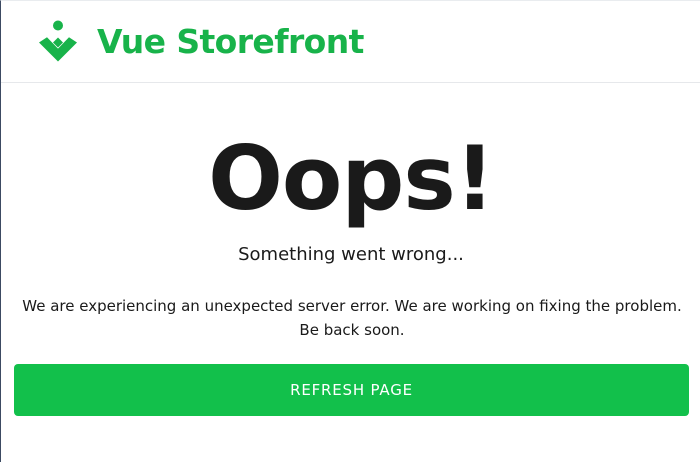 The width and height of the screenshot is (700, 462). I want to click on logo-link: Vue Storefront, so click(199, 42).